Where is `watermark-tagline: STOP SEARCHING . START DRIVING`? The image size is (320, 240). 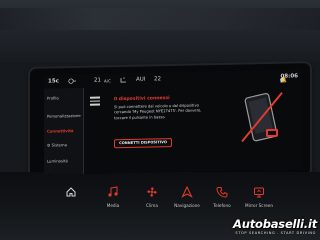
watermark-tagline: STOP SEARCHING . START DRIVING is located at coordinates (275, 233).